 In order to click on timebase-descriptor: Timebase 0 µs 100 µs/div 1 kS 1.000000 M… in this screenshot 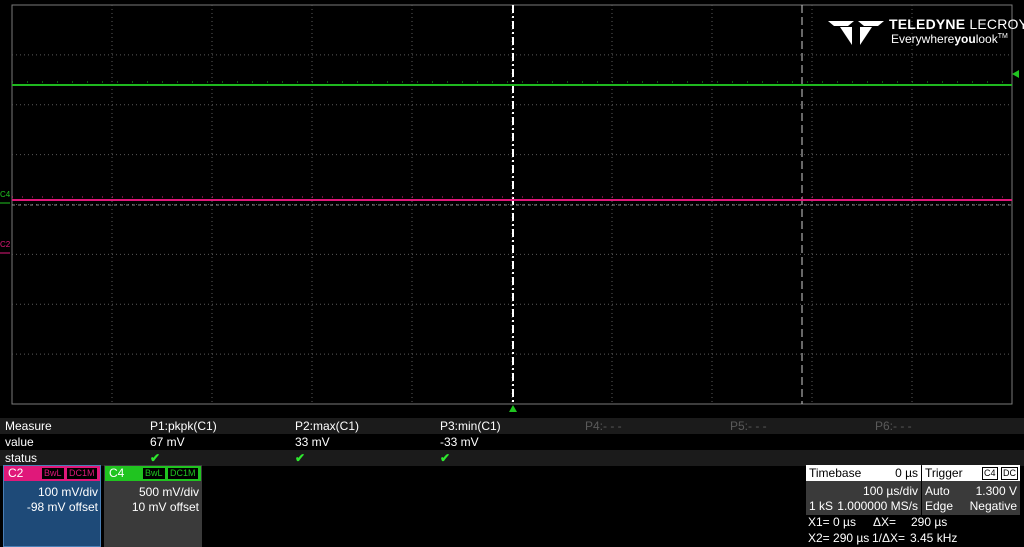, I will do `click(863, 490)`.